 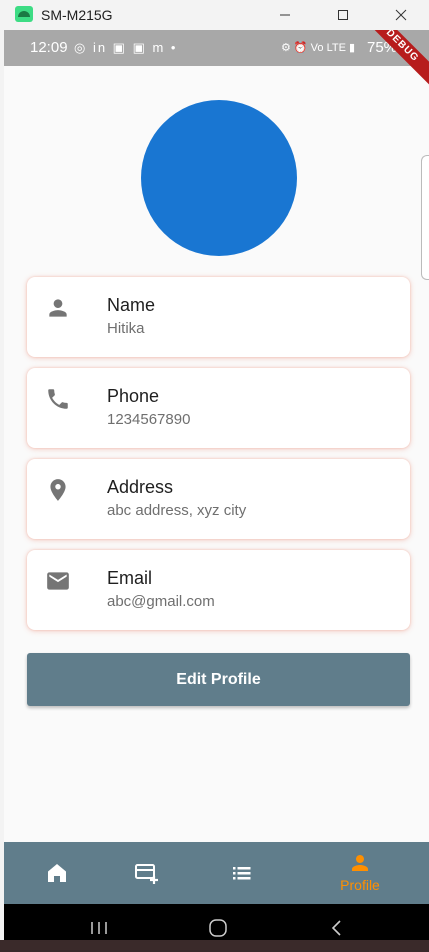 I want to click on profile-icon, so click(x=360, y=863).